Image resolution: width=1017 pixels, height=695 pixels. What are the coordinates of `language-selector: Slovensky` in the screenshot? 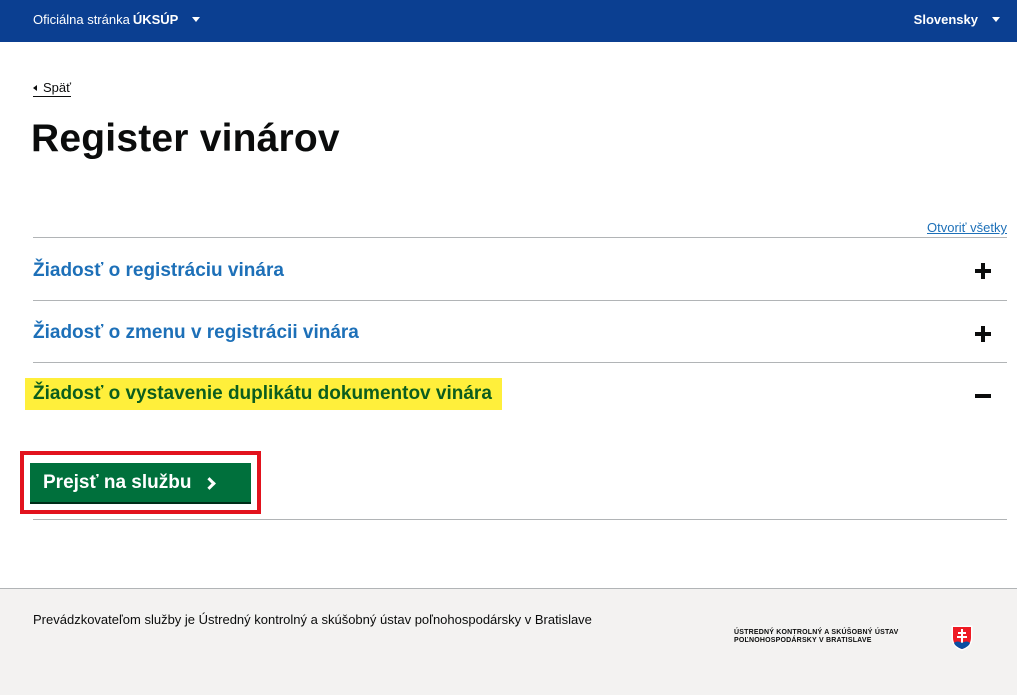 It's located at (957, 19).